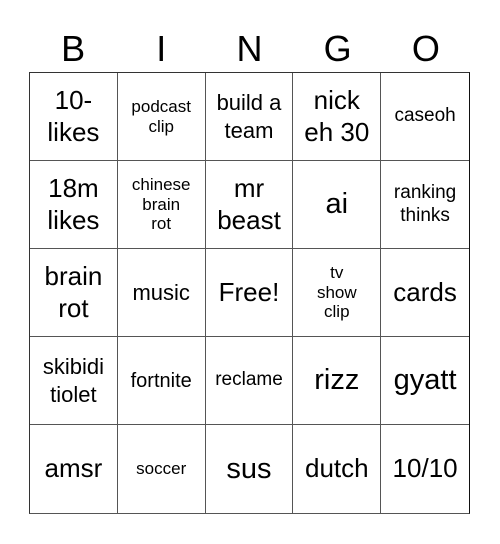  I want to click on bingo-cell: brain rot, so click(74, 293).